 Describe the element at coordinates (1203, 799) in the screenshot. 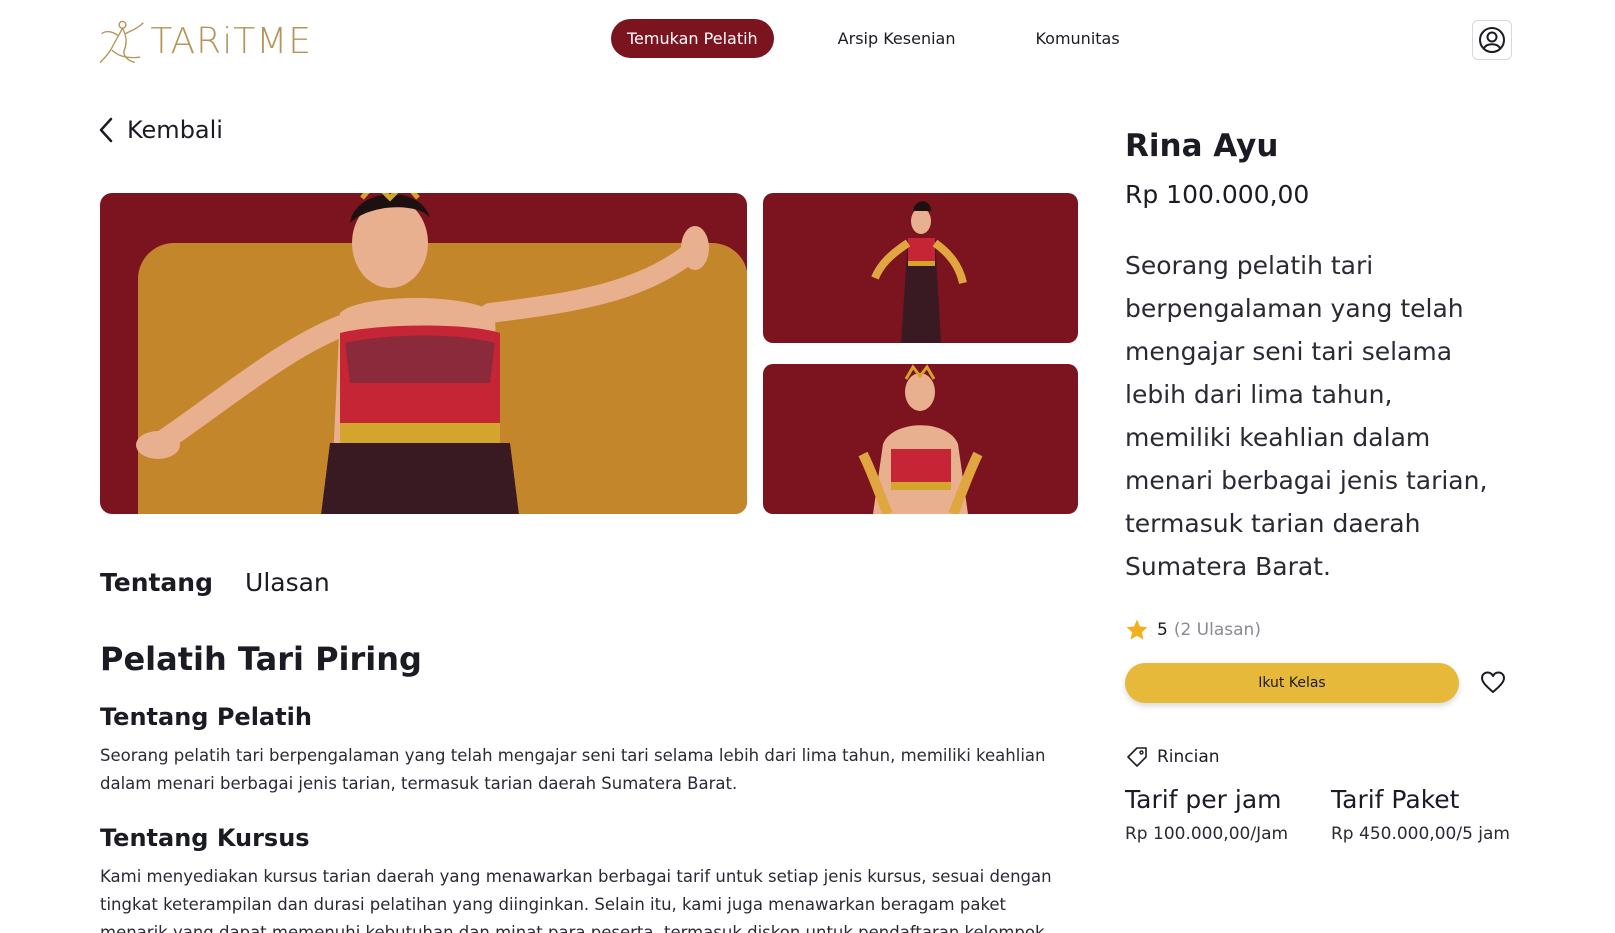

I see `rate-title: Tarif per jam` at that location.